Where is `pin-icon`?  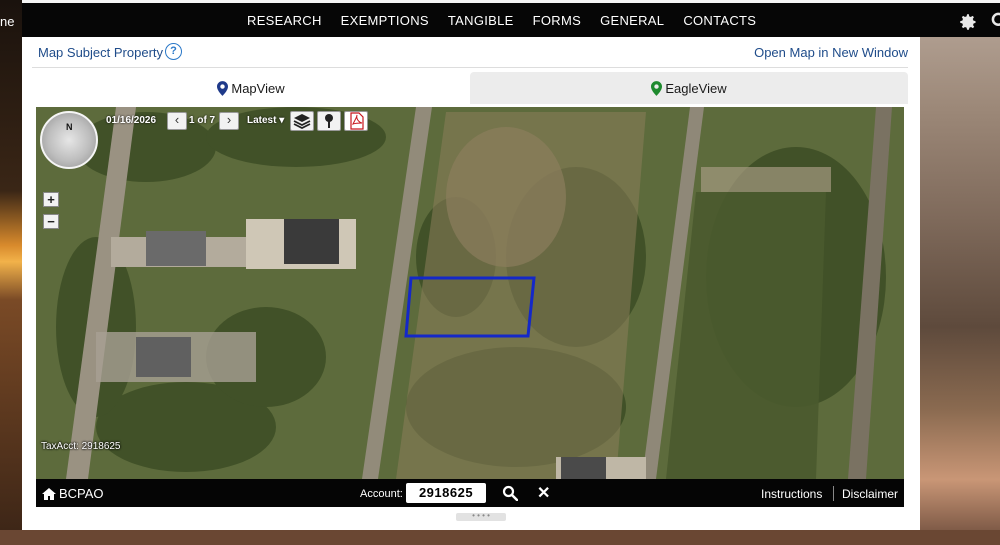
pin-icon is located at coordinates (329, 121).